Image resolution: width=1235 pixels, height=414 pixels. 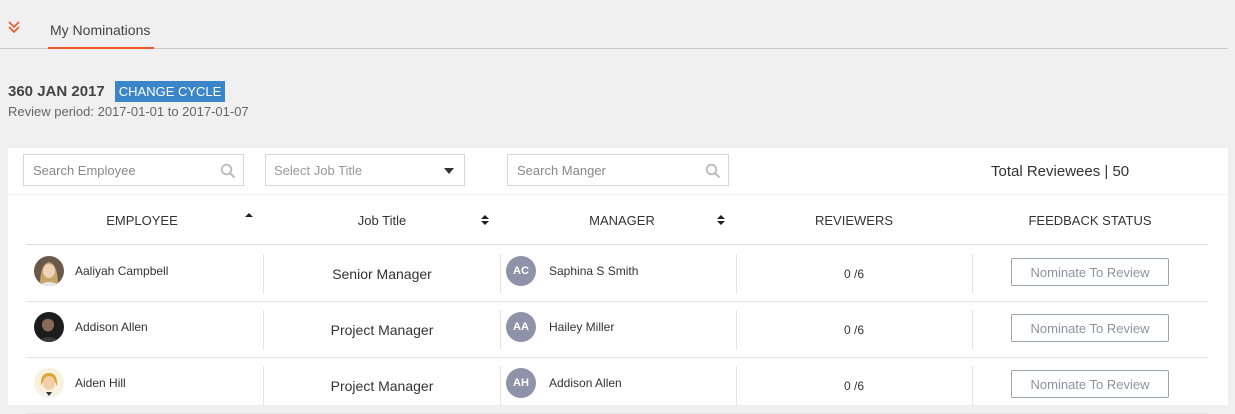 What do you see at coordinates (111, 327) in the screenshot?
I see `employee-name: Addison Allen` at bounding box center [111, 327].